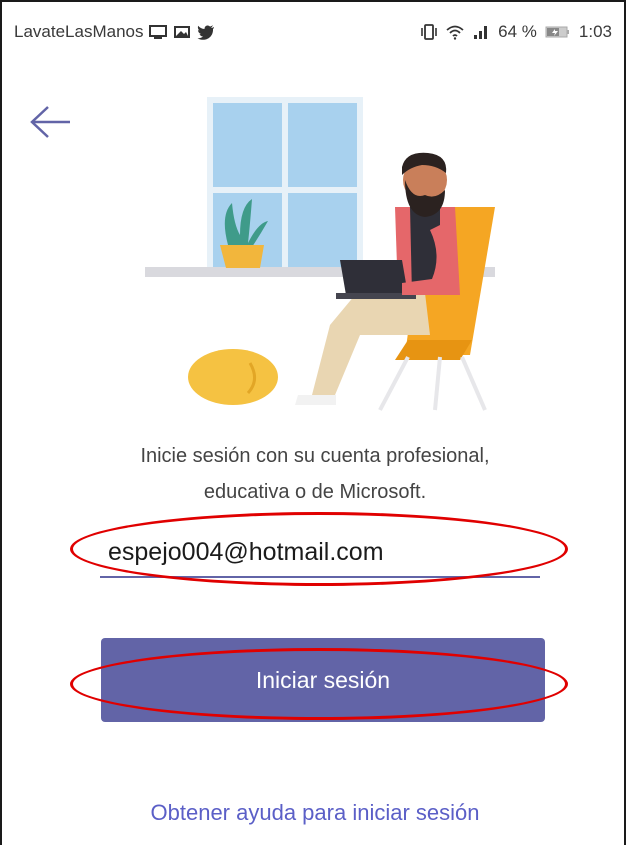 The height and width of the screenshot is (845, 630). I want to click on help-sign-in-link: Obtener ayuda para iniciar sesión, so click(315, 813).